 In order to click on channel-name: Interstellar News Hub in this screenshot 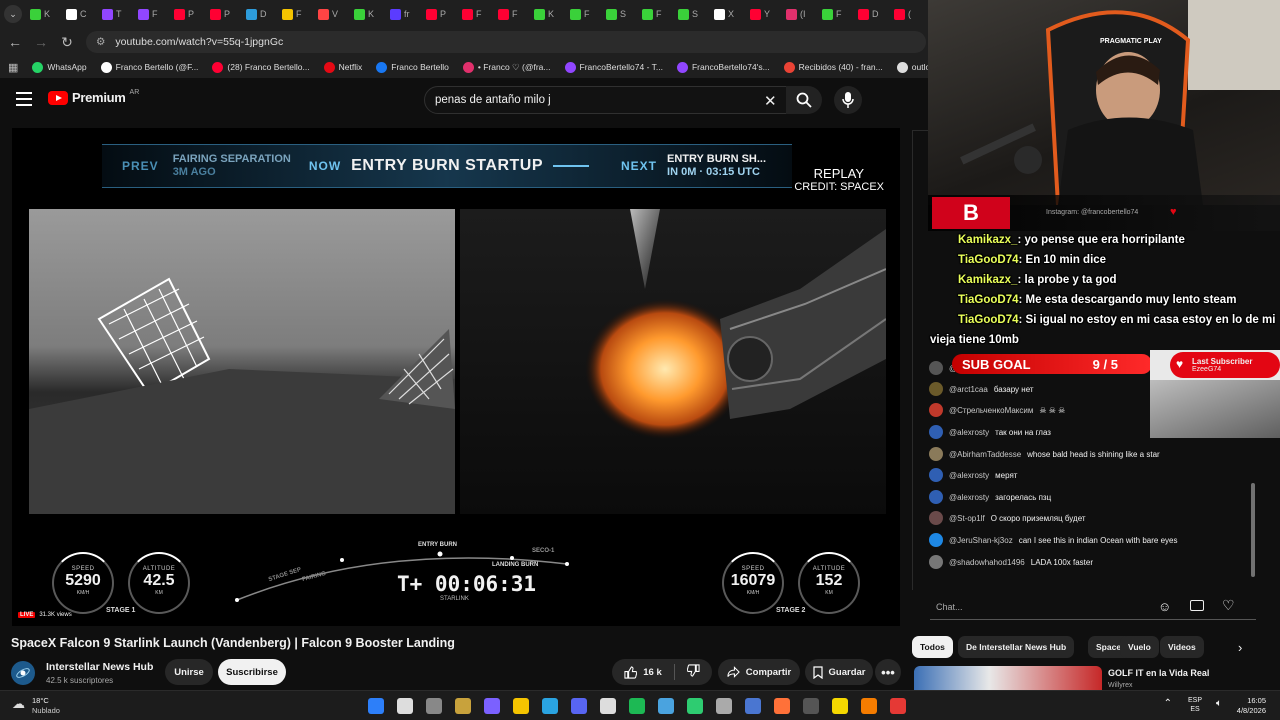, I will do `click(99, 667)`.